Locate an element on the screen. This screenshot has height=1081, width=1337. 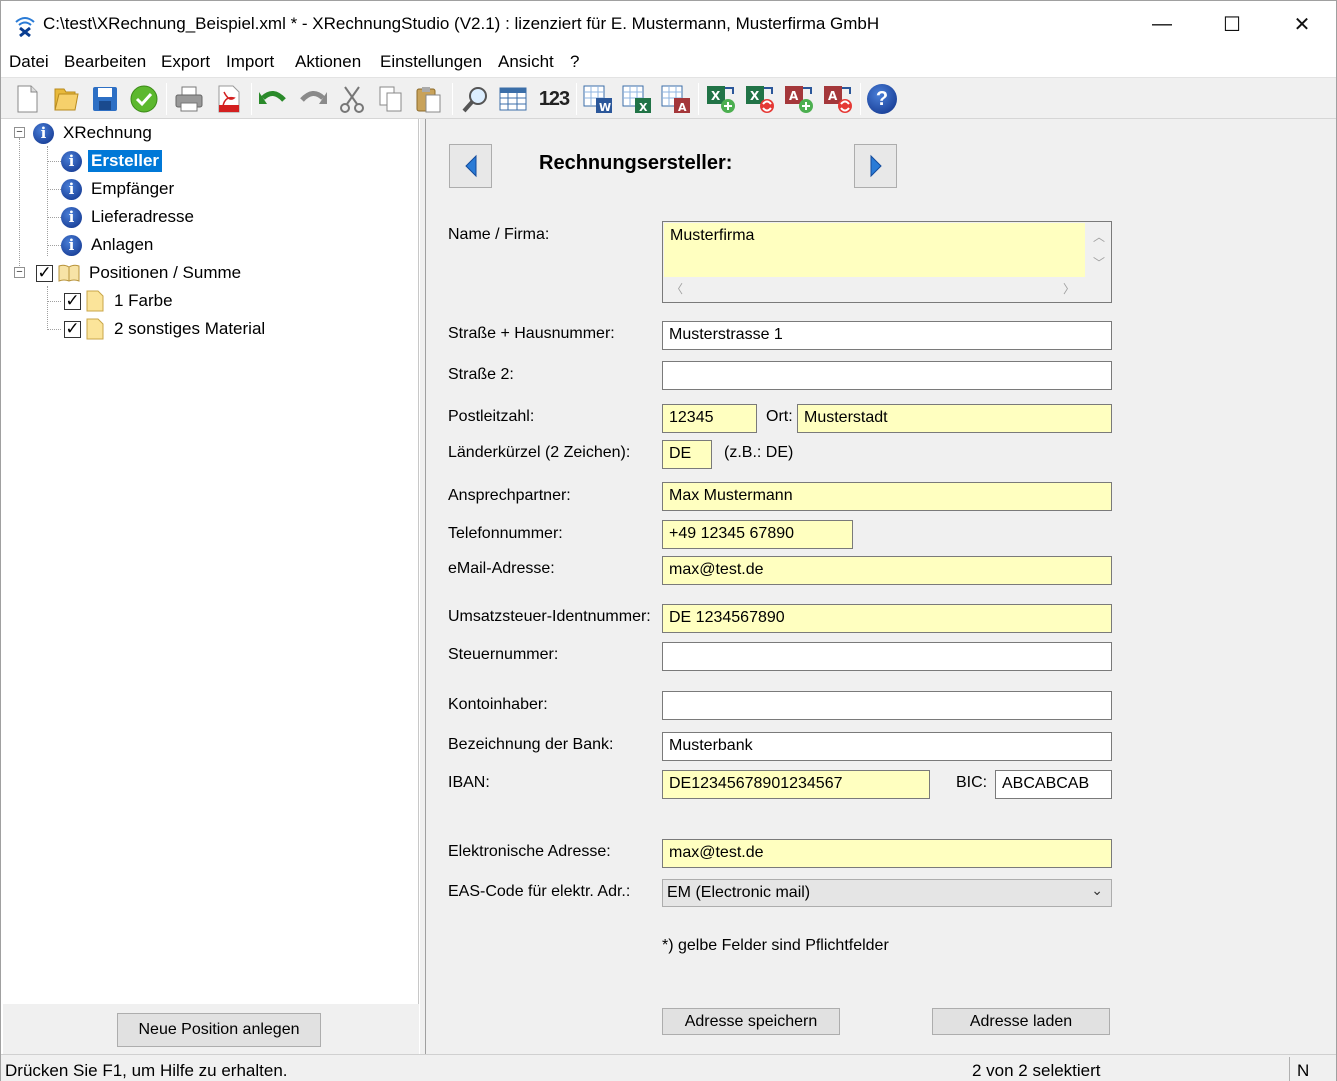
export-excel-button: X is located at coordinates (637, 99).